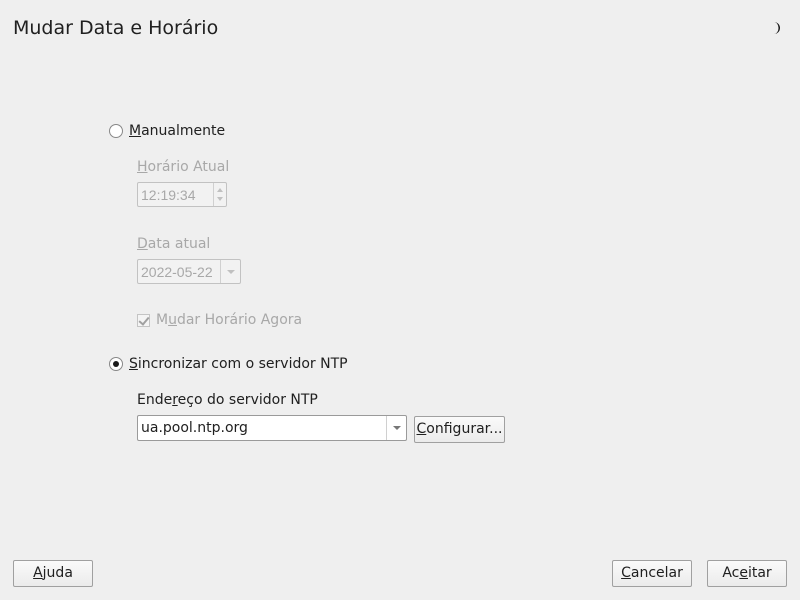 The height and width of the screenshot is (600, 800). What do you see at coordinates (652, 573) in the screenshot?
I see `cancel-button: Cancelar` at bounding box center [652, 573].